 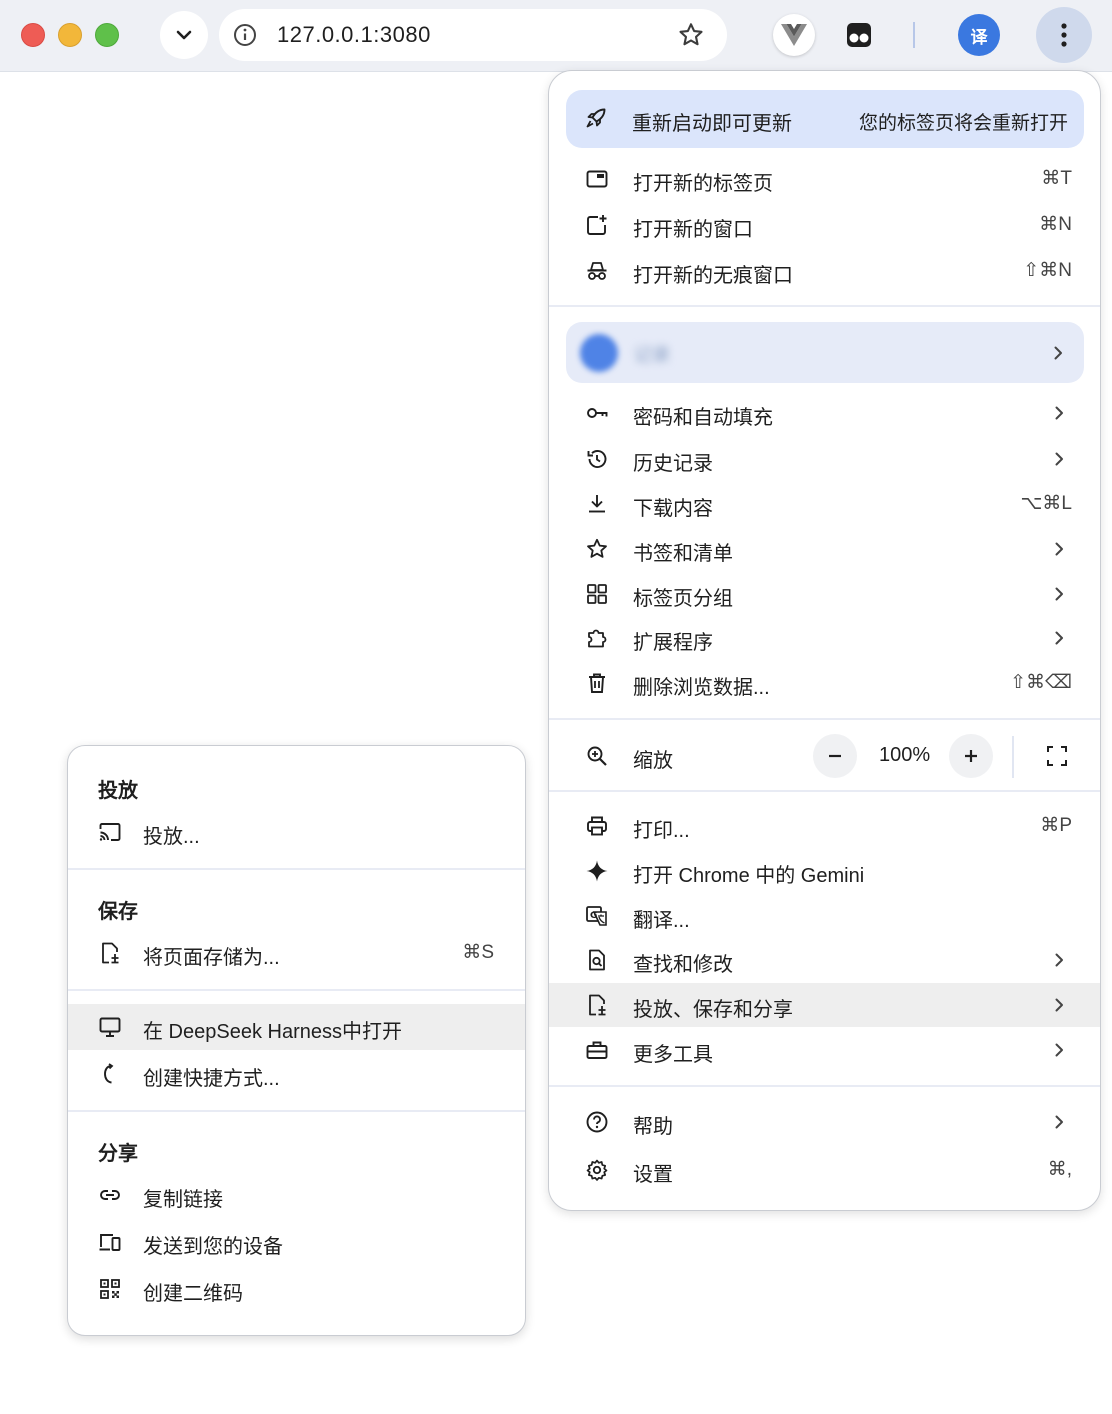 I want to click on zoom-divider, so click(x=1013, y=757).